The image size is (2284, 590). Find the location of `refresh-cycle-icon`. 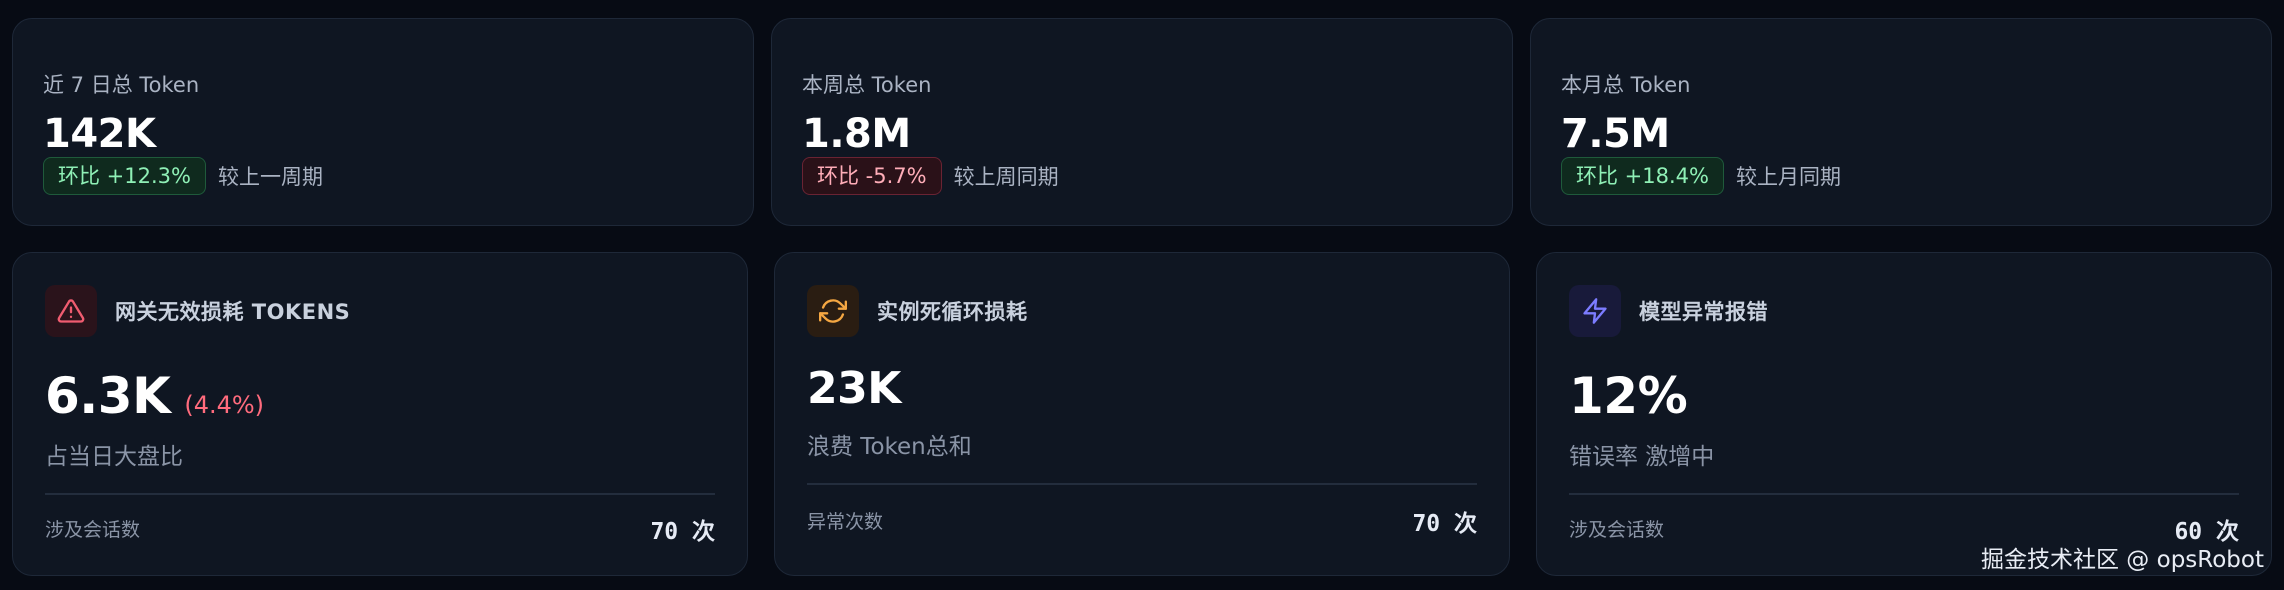

refresh-cycle-icon is located at coordinates (833, 311).